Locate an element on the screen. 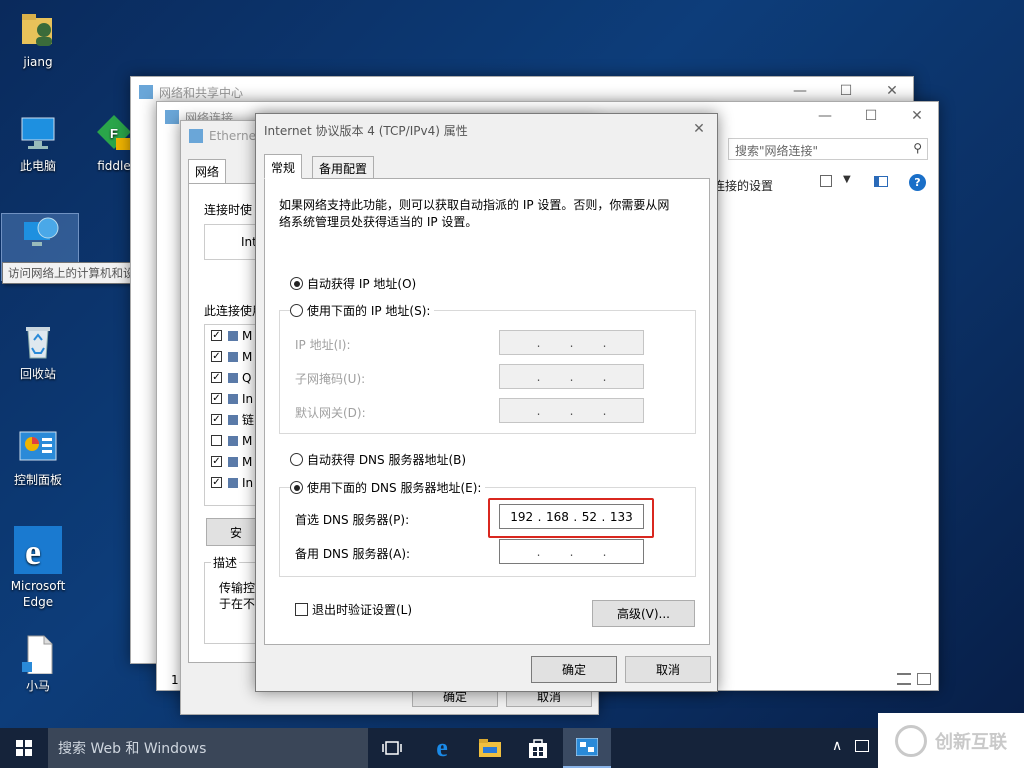  desktop-icon-xiaoma: 小马 is located at coordinates (38, 664).